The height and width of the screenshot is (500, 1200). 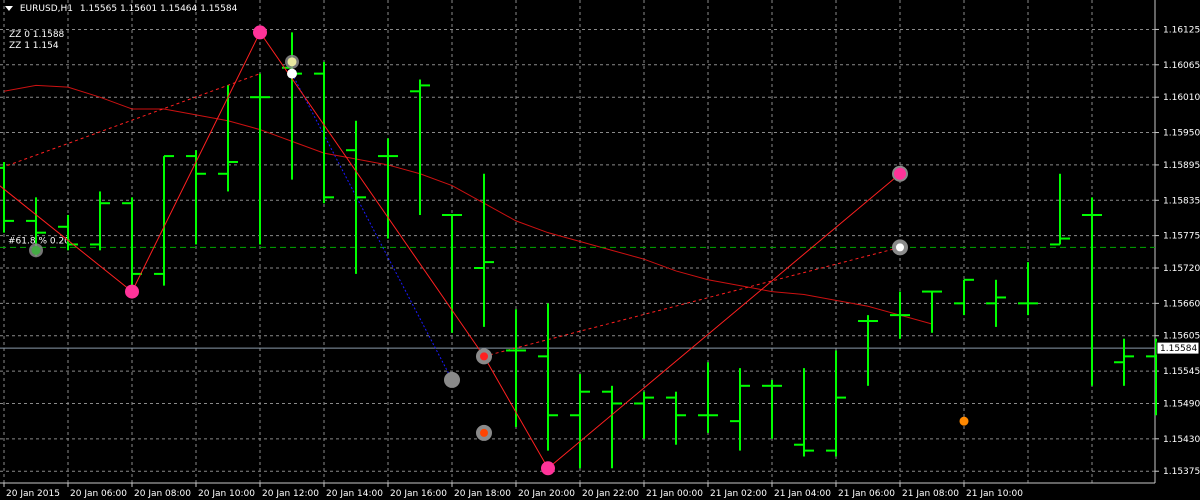 What do you see at coordinates (33, 494) in the screenshot?
I see `x-tick-label: 20 Jan 2015` at bounding box center [33, 494].